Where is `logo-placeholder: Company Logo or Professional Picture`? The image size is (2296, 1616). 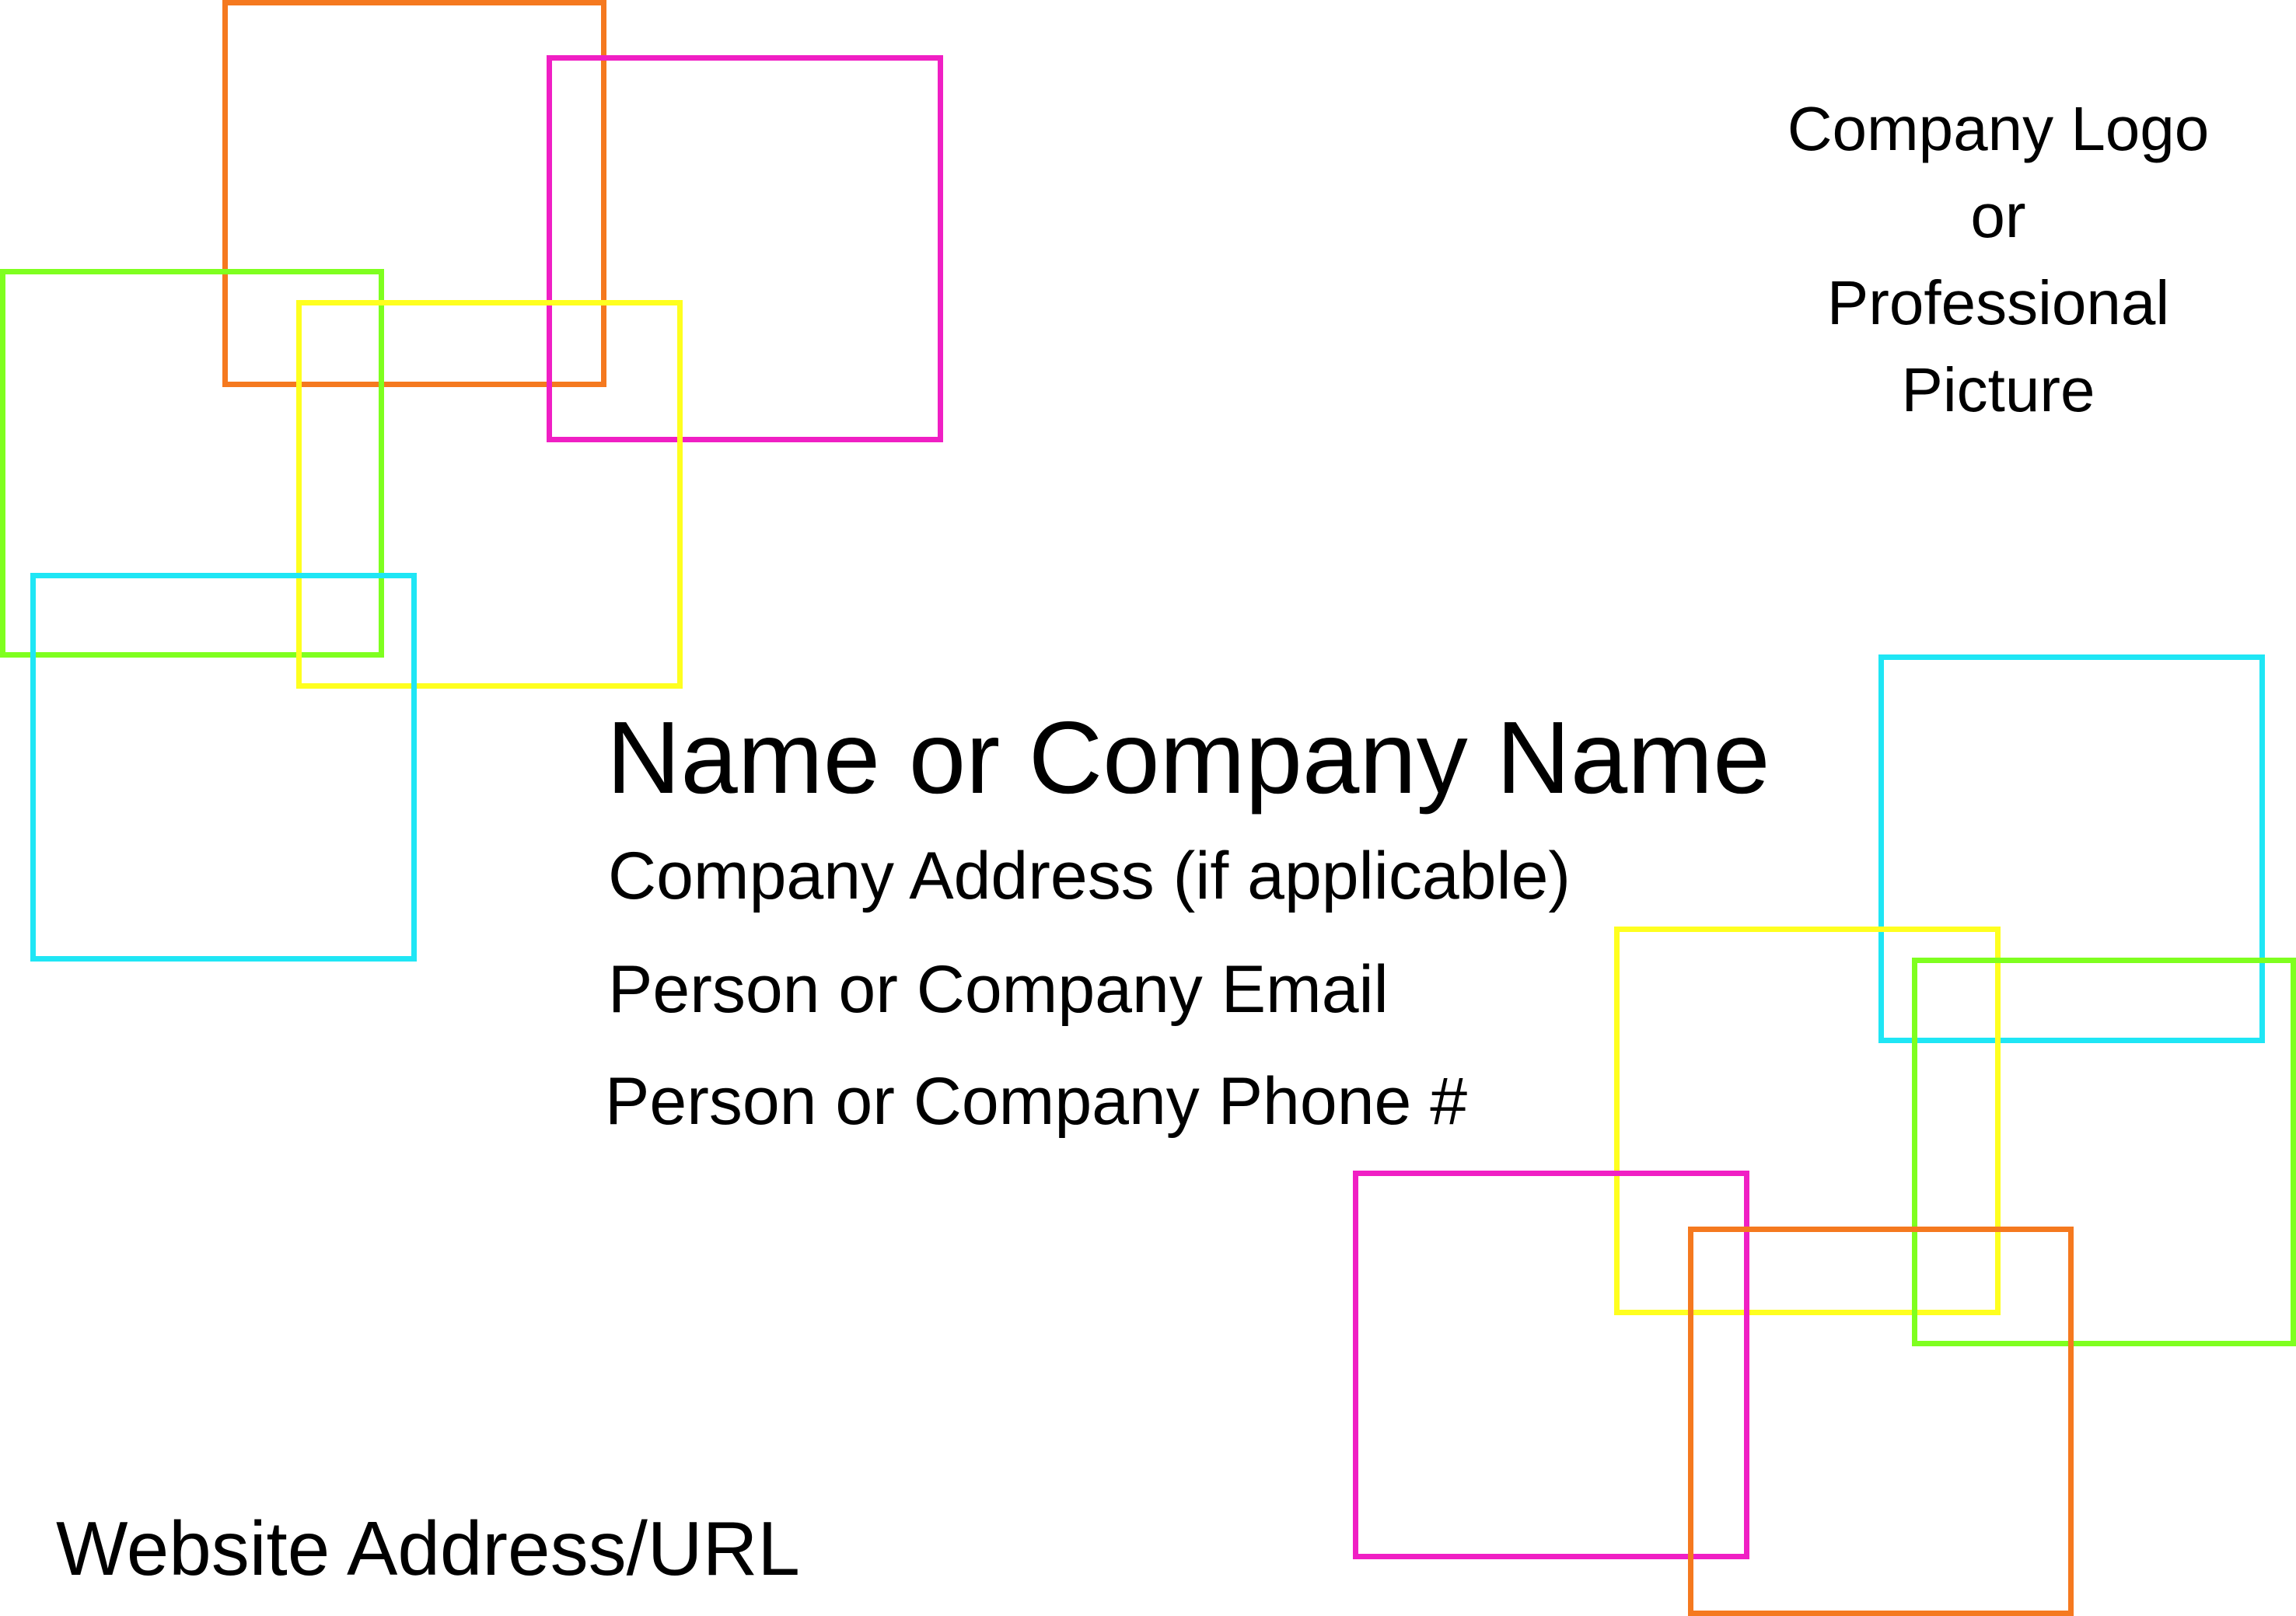
logo-placeholder: Company Logo or Professional Picture is located at coordinates (1998, 260).